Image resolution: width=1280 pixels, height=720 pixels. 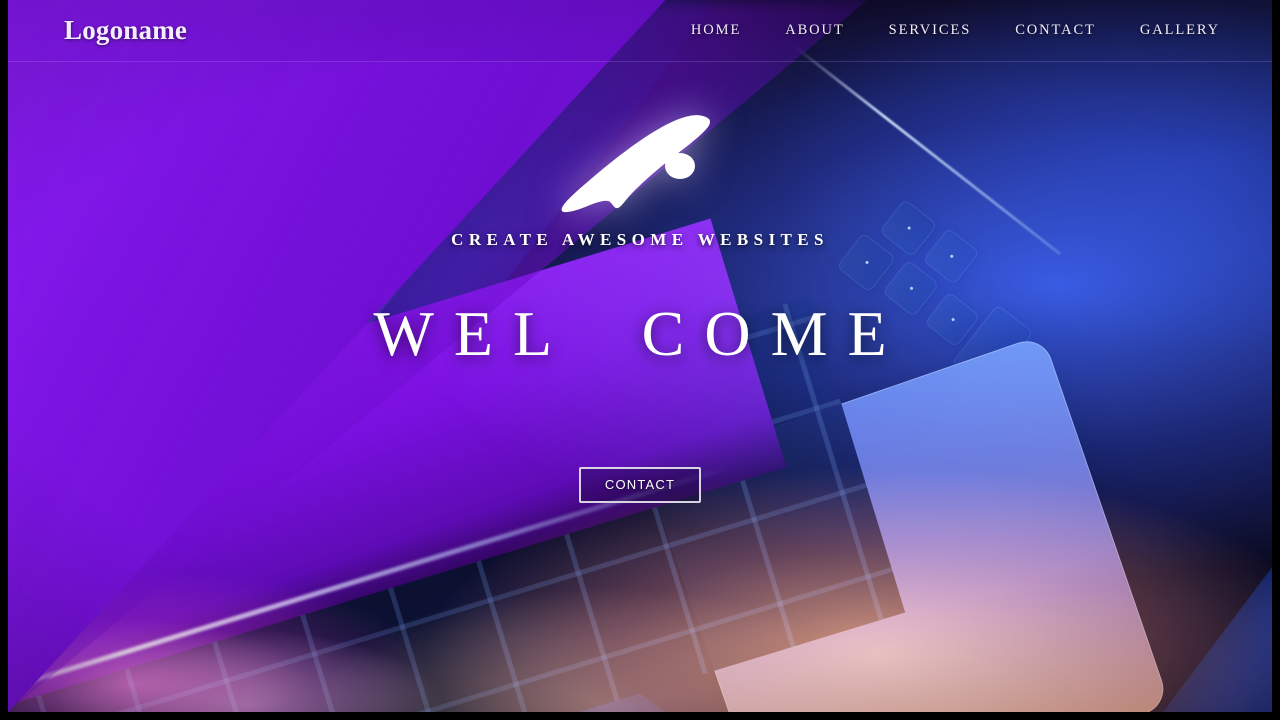 I want to click on nav-link-services: SERVICES, so click(x=930, y=30).